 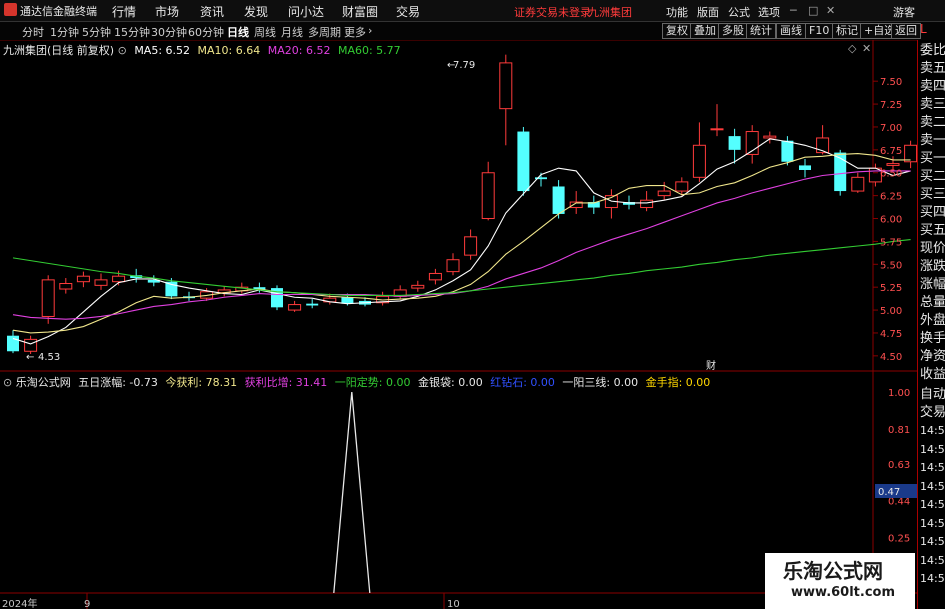 What do you see at coordinates (206, 32) in the screenshot?
I see `period-60min: 60分钟` at bounding box center [206, 32].